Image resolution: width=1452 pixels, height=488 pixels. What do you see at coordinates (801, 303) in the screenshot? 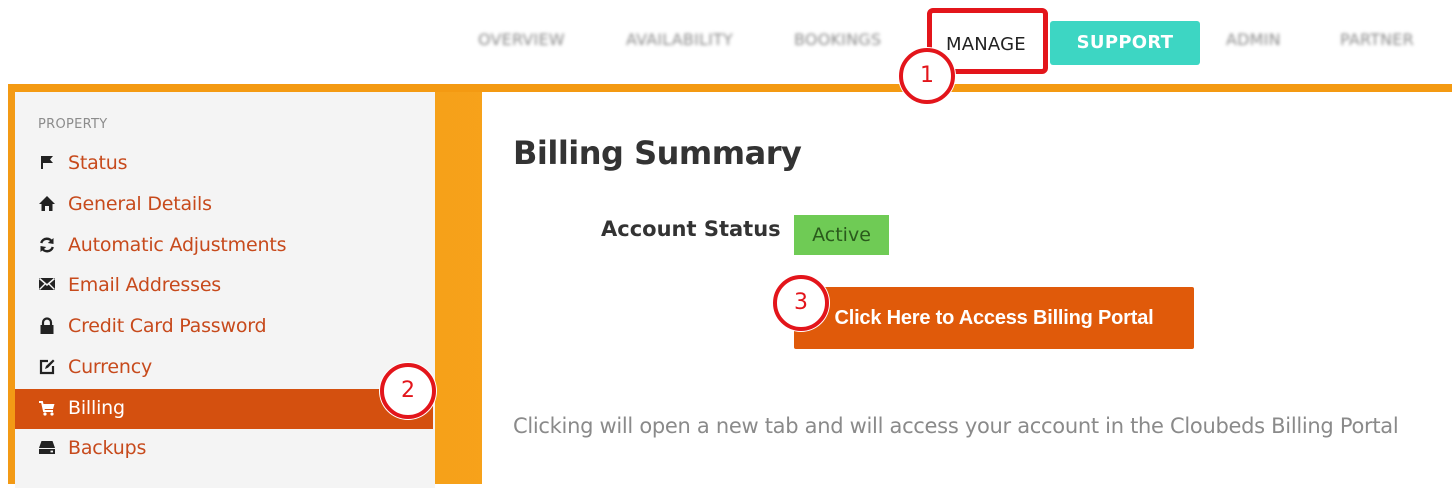
I see `step-callout-3: 3` at bounding box center [801, 303].